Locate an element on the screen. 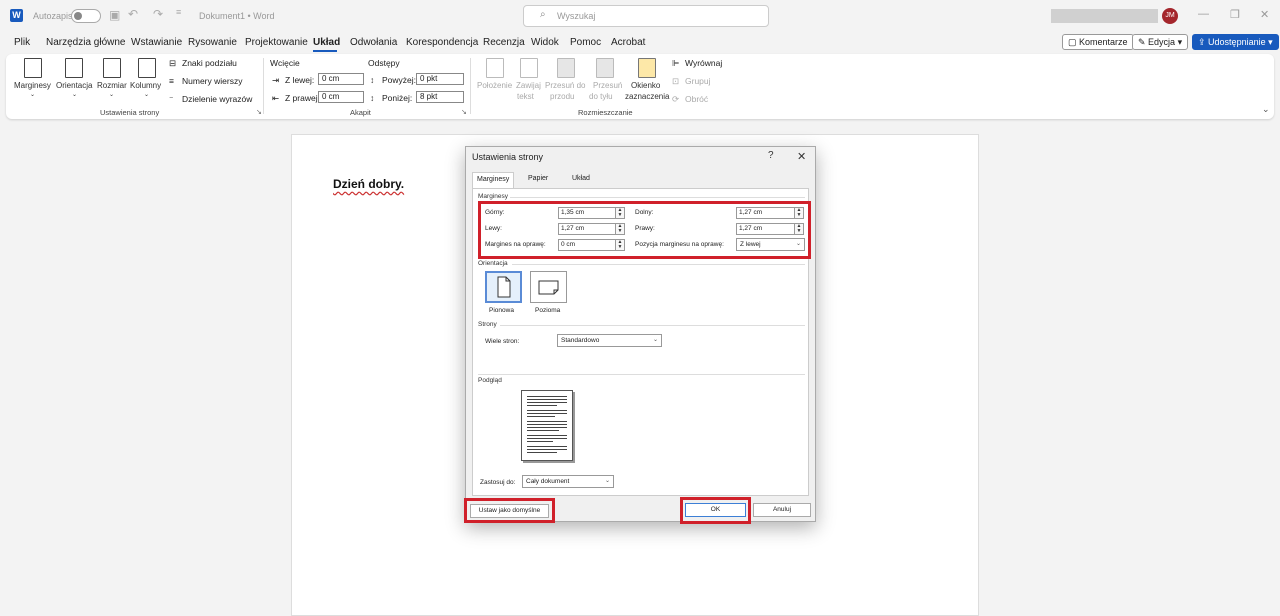  portrait-option is located at coordinates (503, 287).